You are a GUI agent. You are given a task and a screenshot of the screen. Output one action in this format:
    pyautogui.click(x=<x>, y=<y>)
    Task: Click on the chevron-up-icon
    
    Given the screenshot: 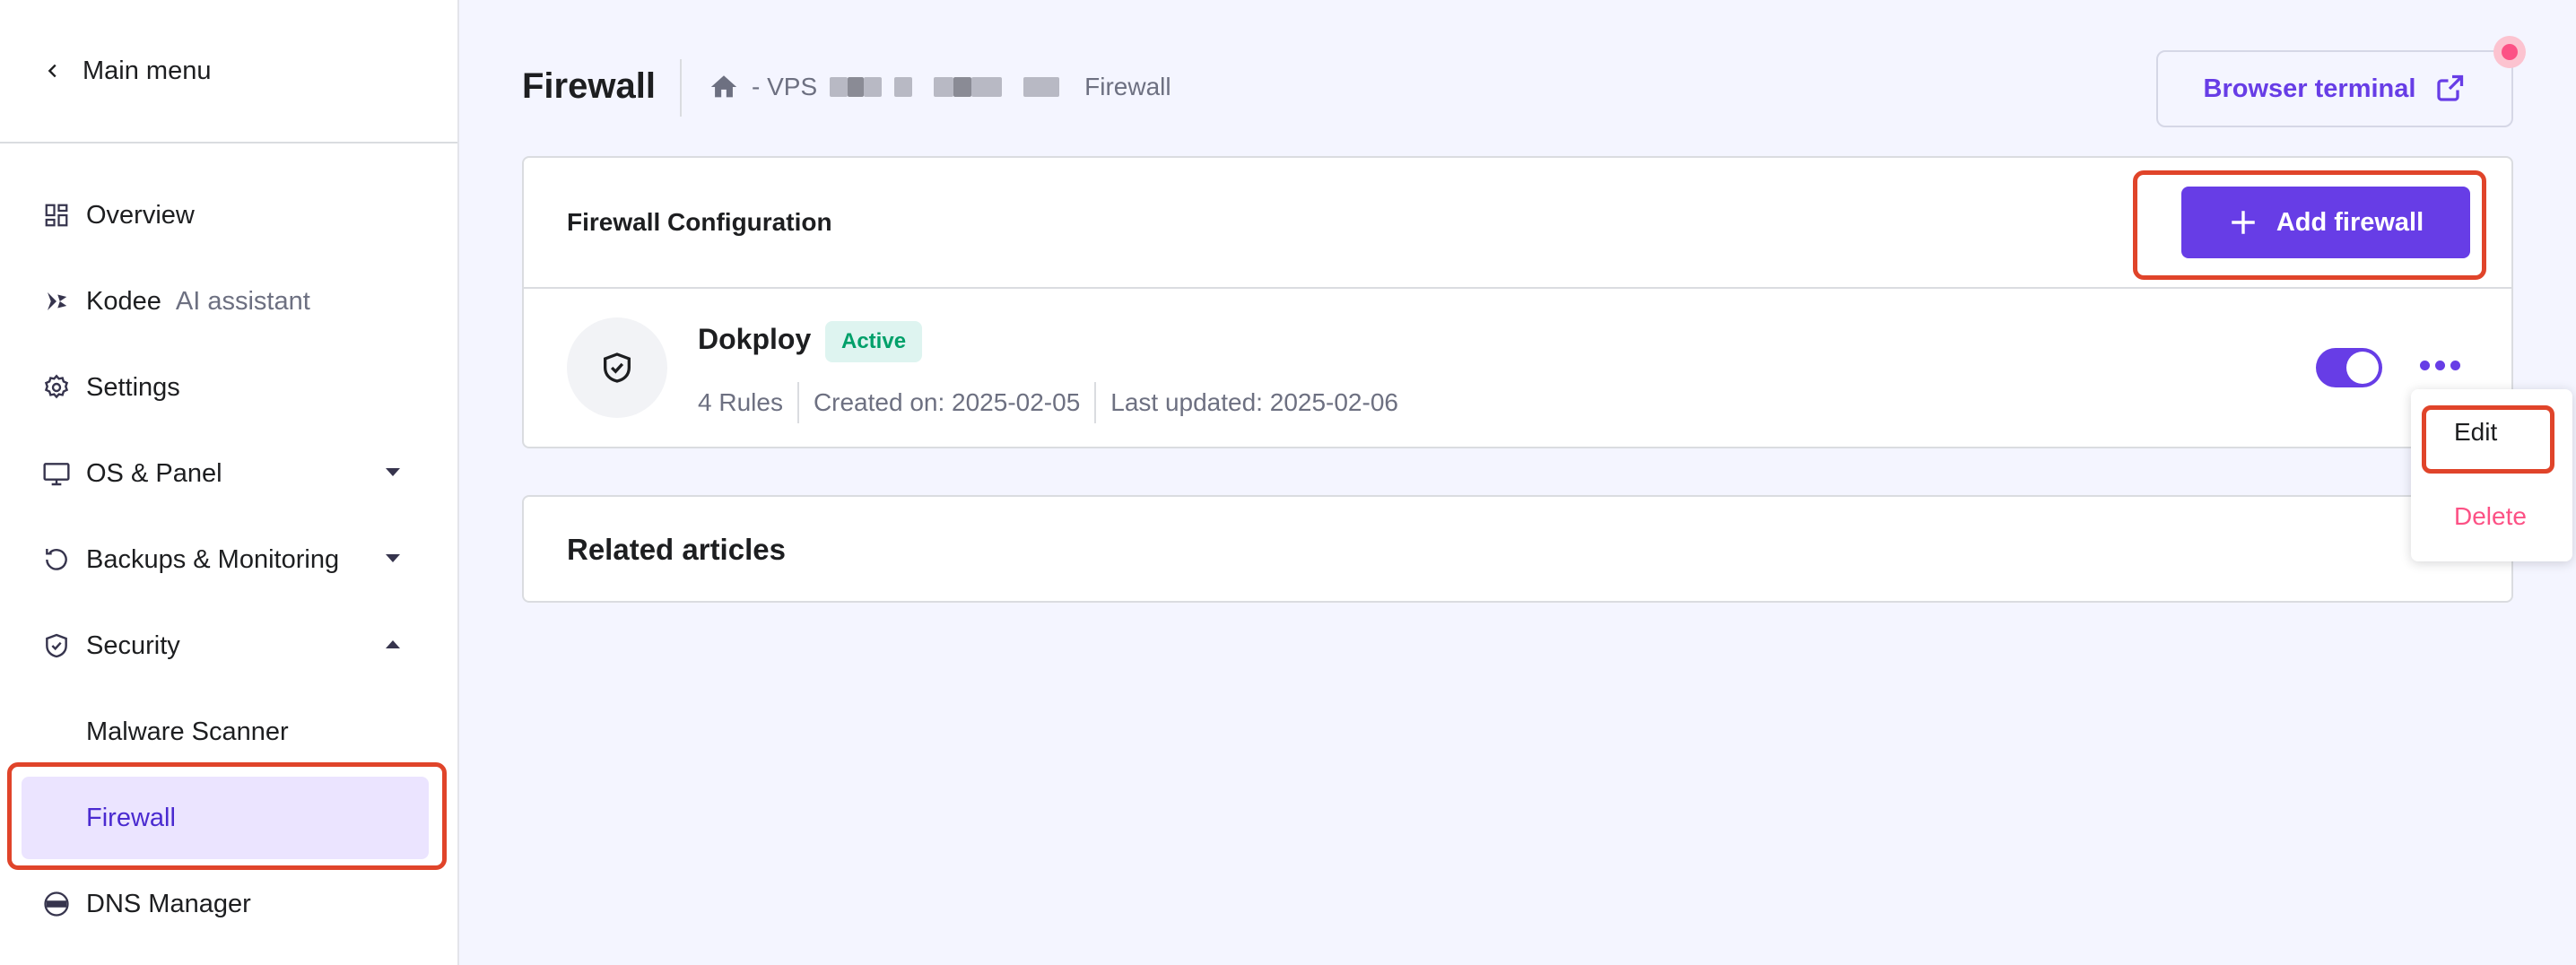 What is the action you would take?
    pyautogui.click(x=393, y=644)
    